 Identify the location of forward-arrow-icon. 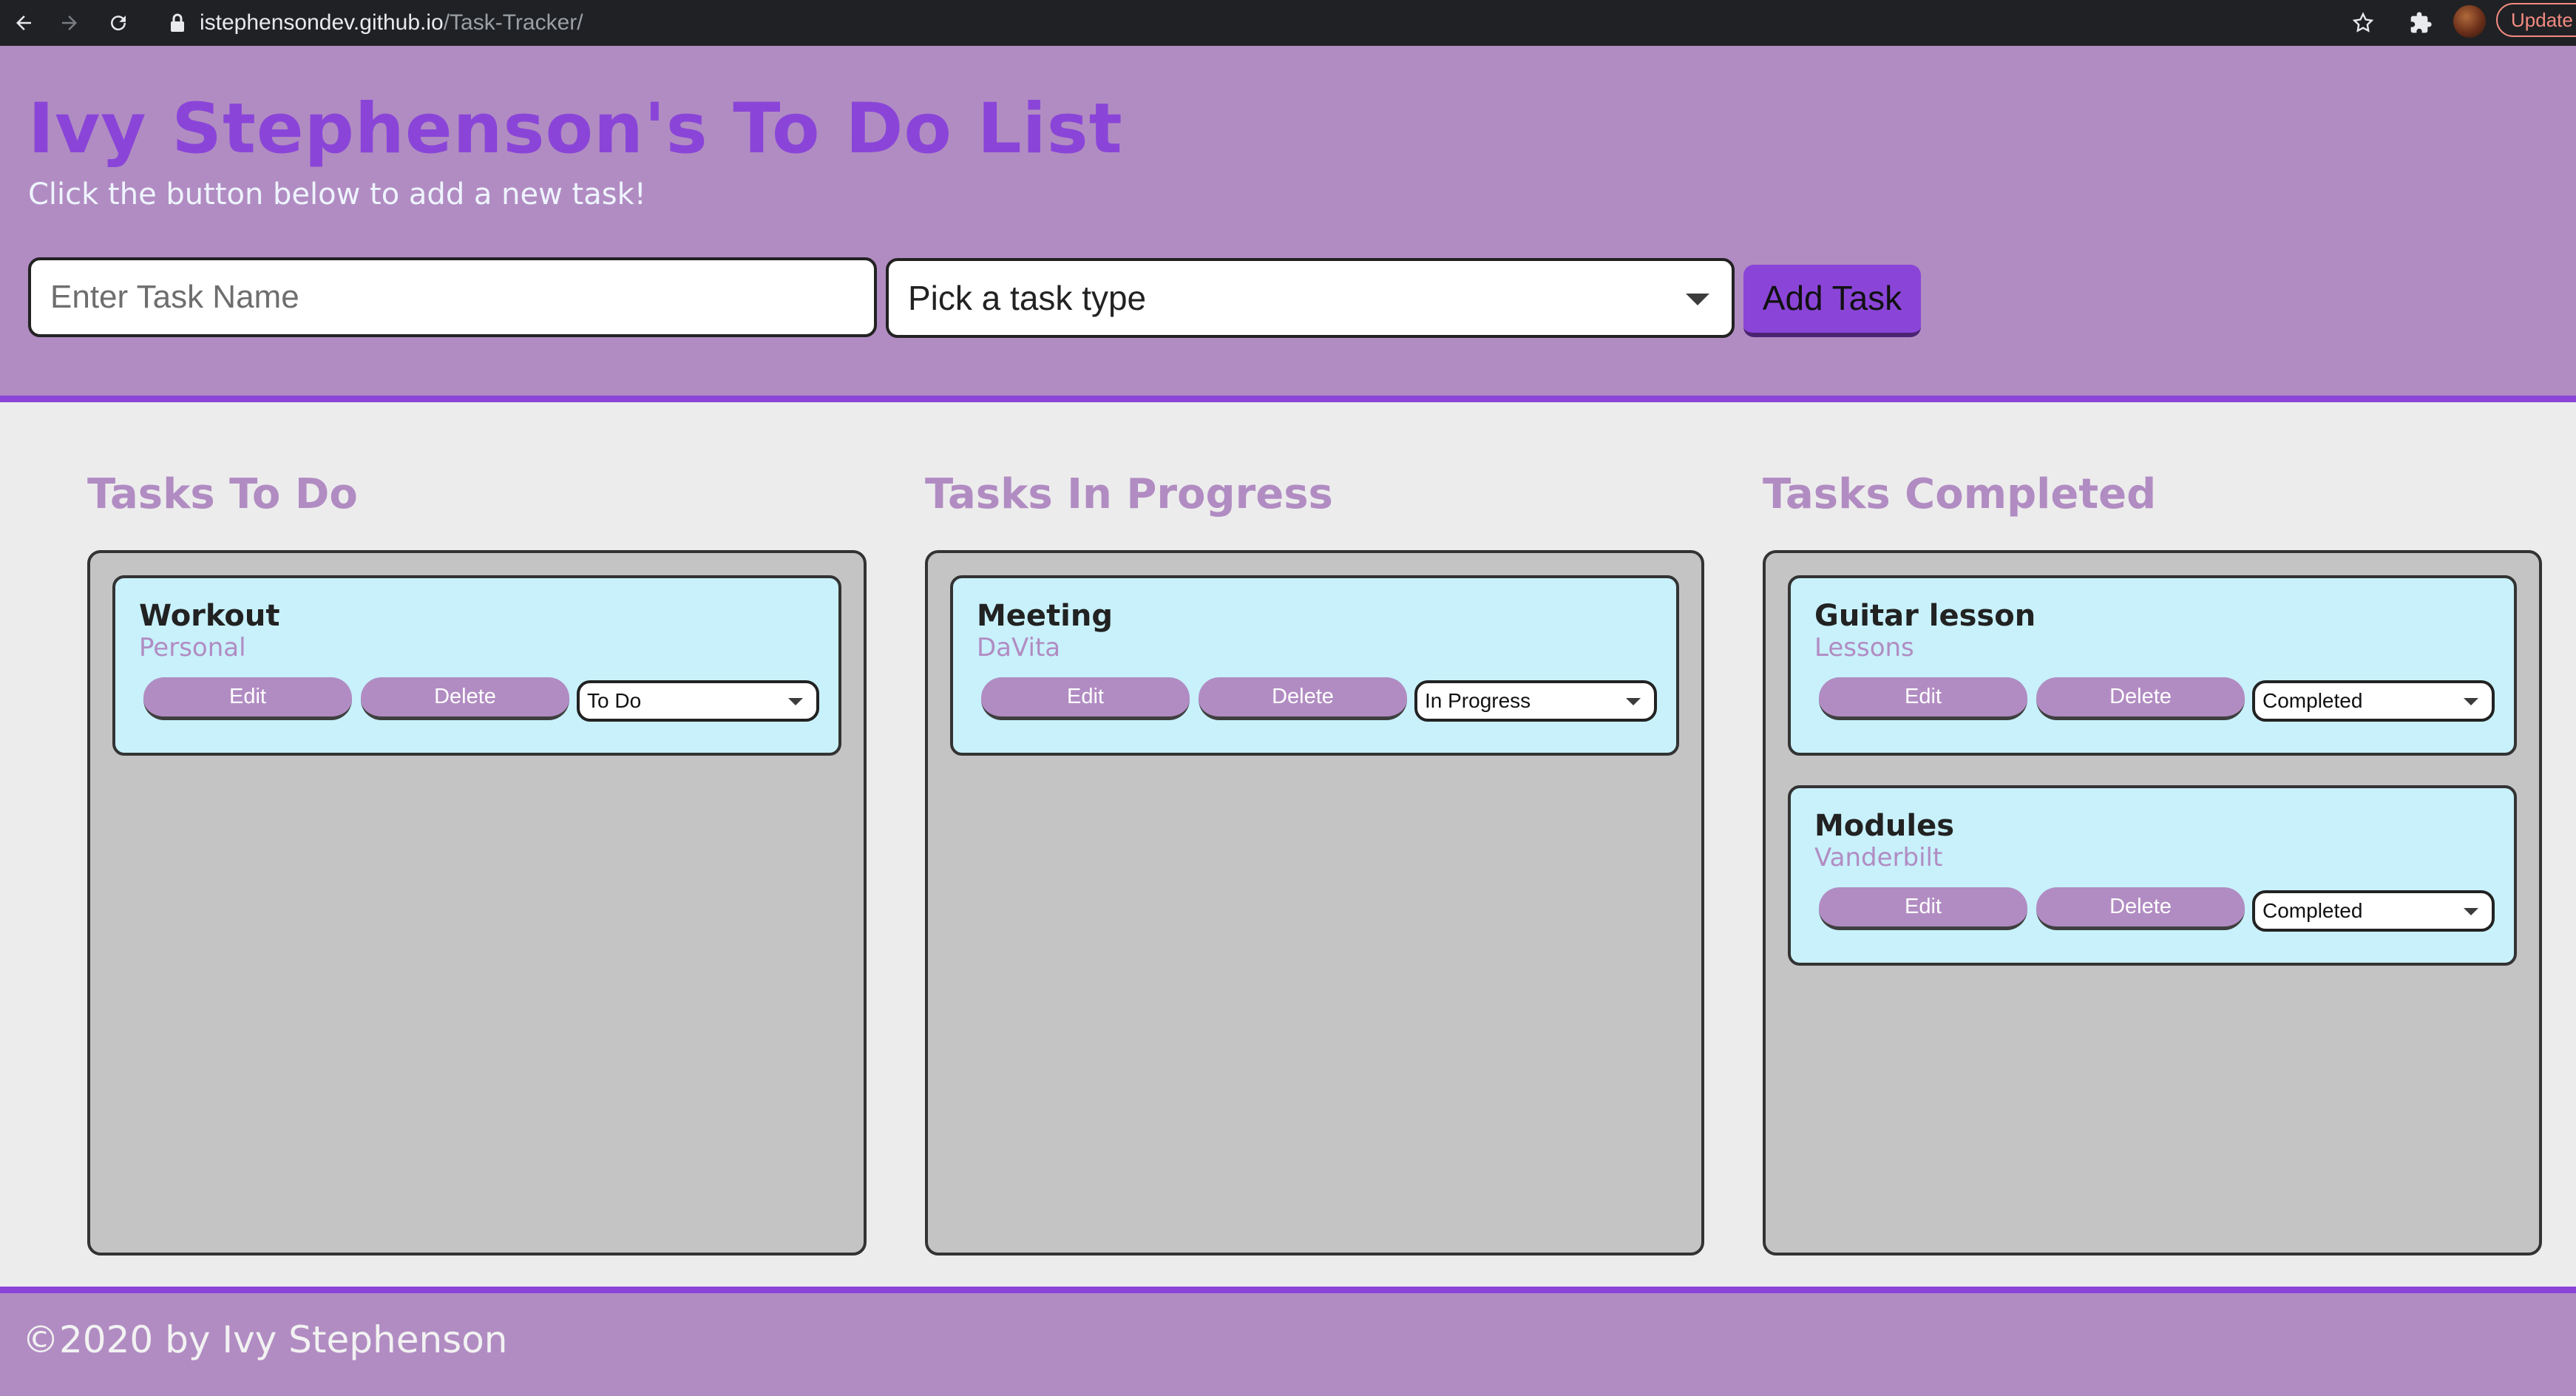
(69, 23).